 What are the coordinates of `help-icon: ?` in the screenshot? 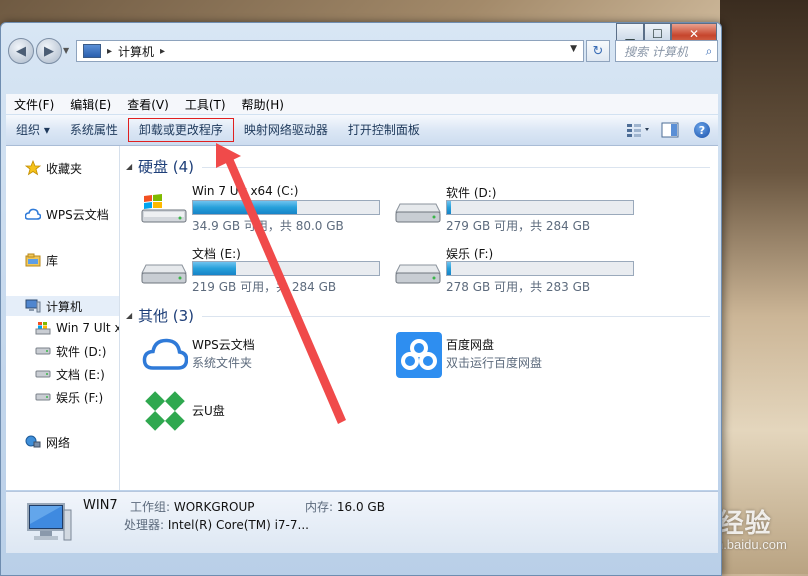 It's located at (702, 130).